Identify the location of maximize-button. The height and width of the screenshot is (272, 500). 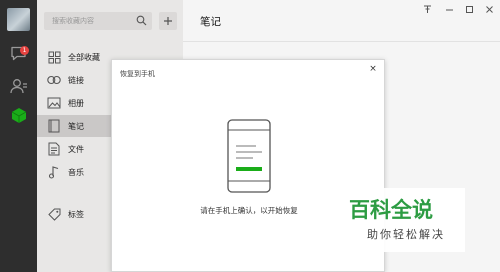
(469, 9).